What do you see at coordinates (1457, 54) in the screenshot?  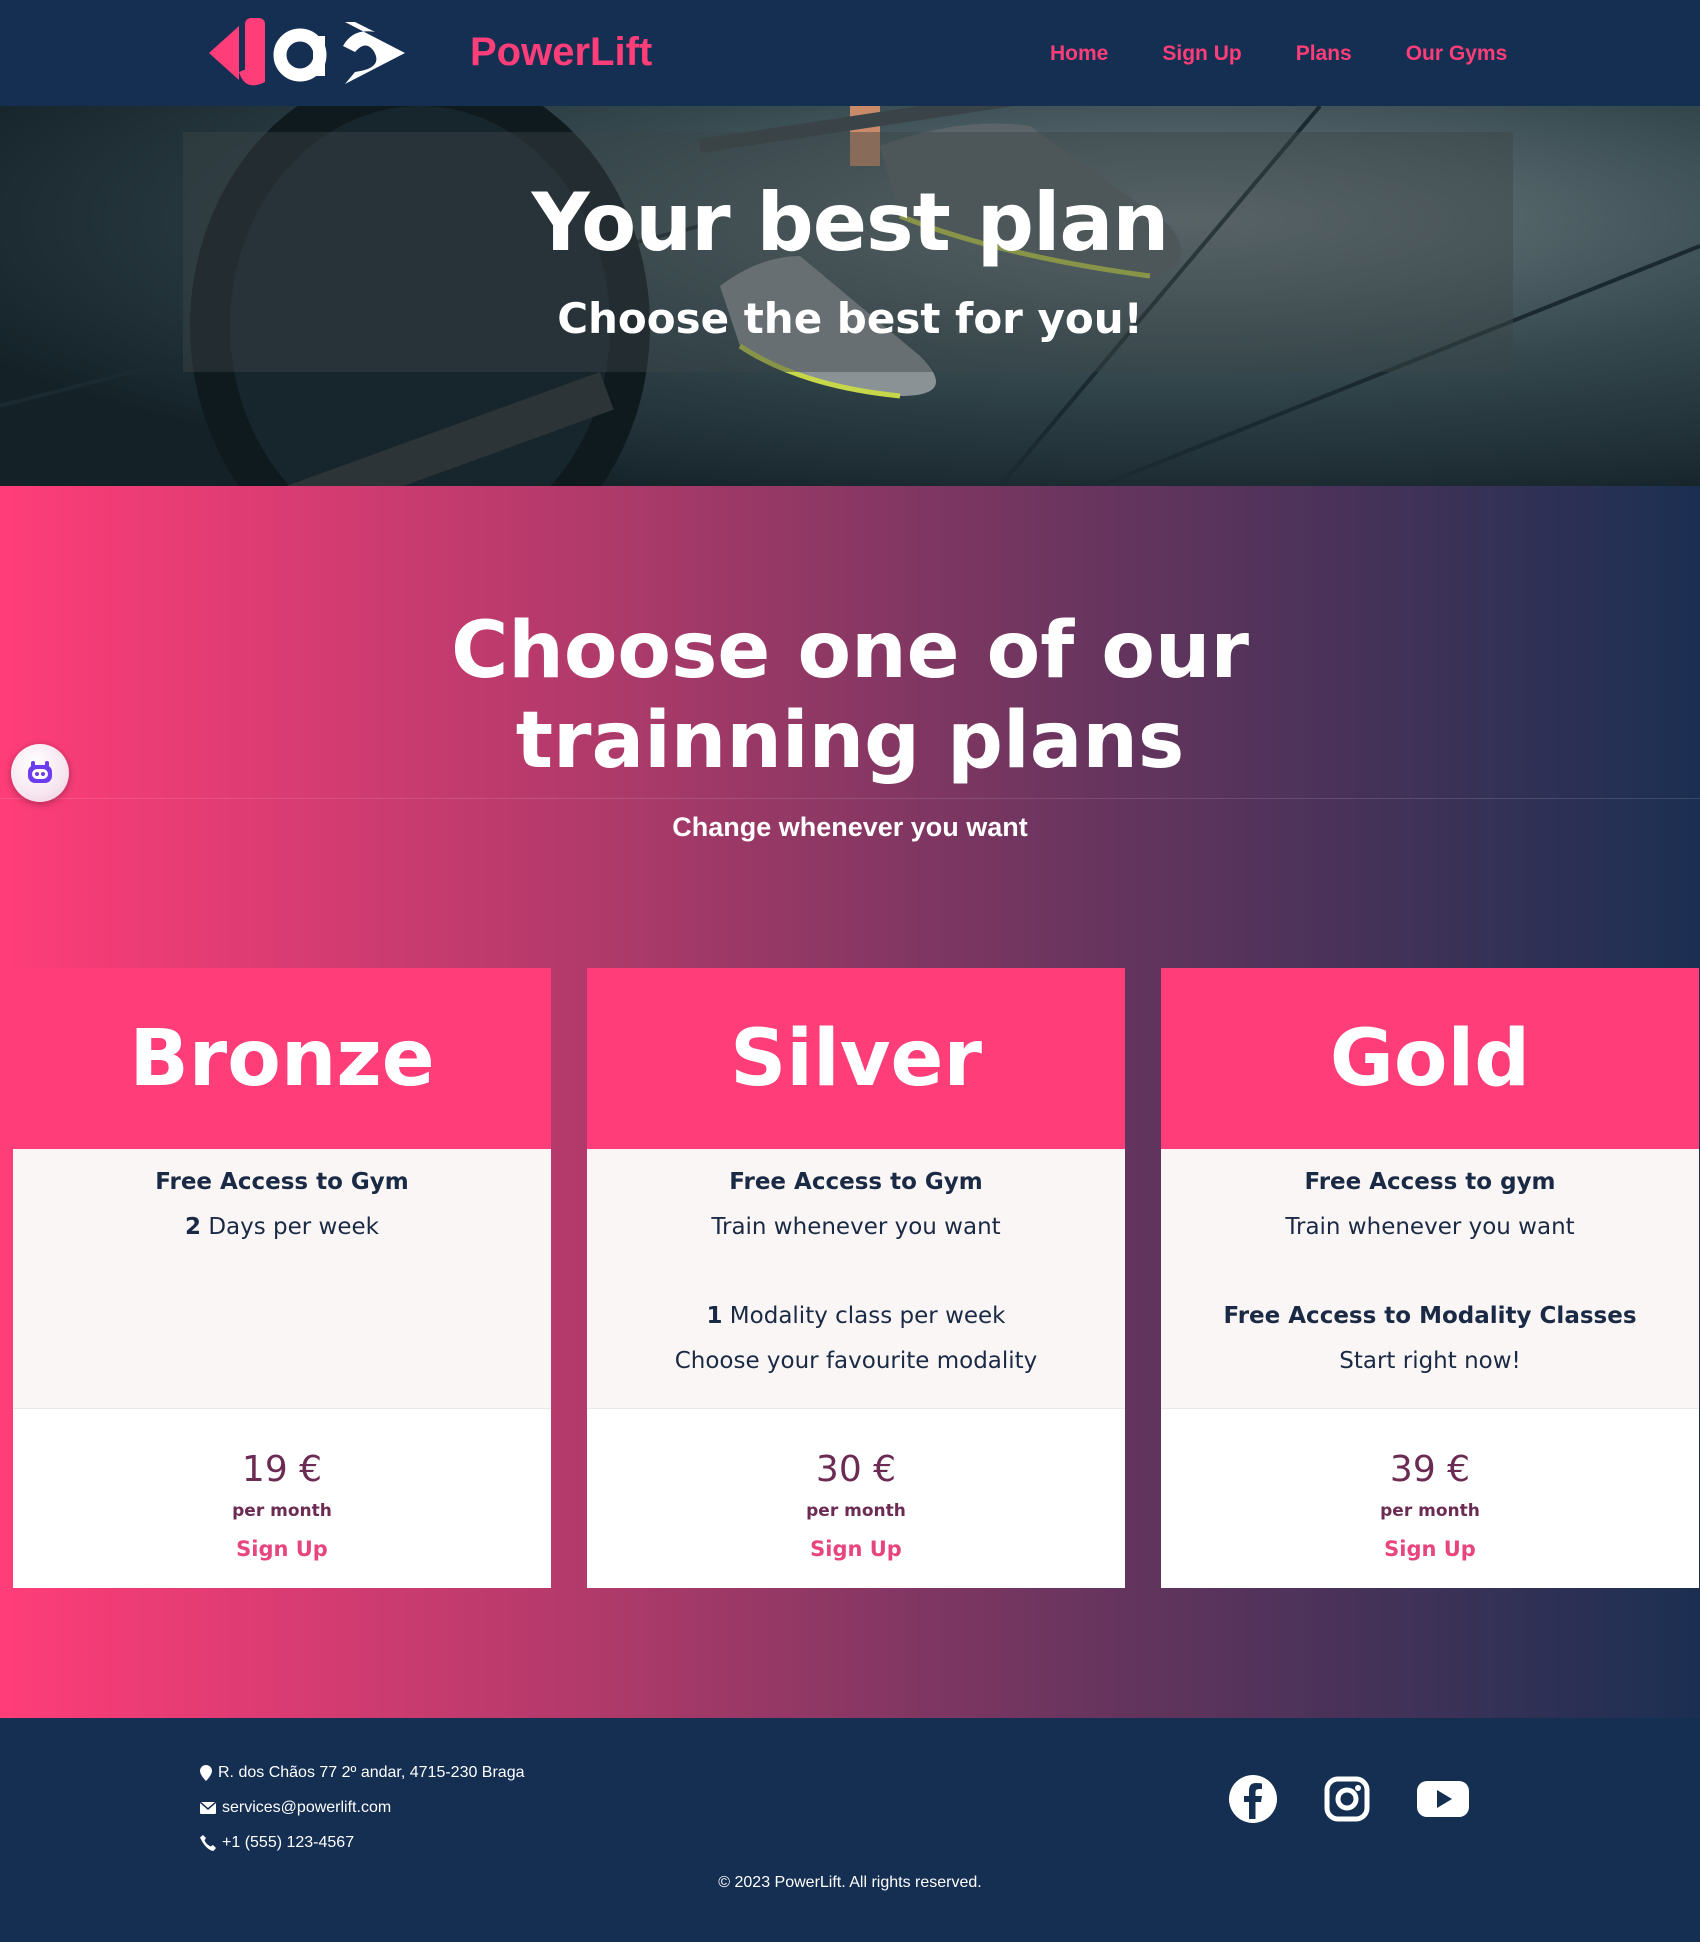 I see `nav-our-gyms: Our Gyms` at bounding box center [1457, 54].